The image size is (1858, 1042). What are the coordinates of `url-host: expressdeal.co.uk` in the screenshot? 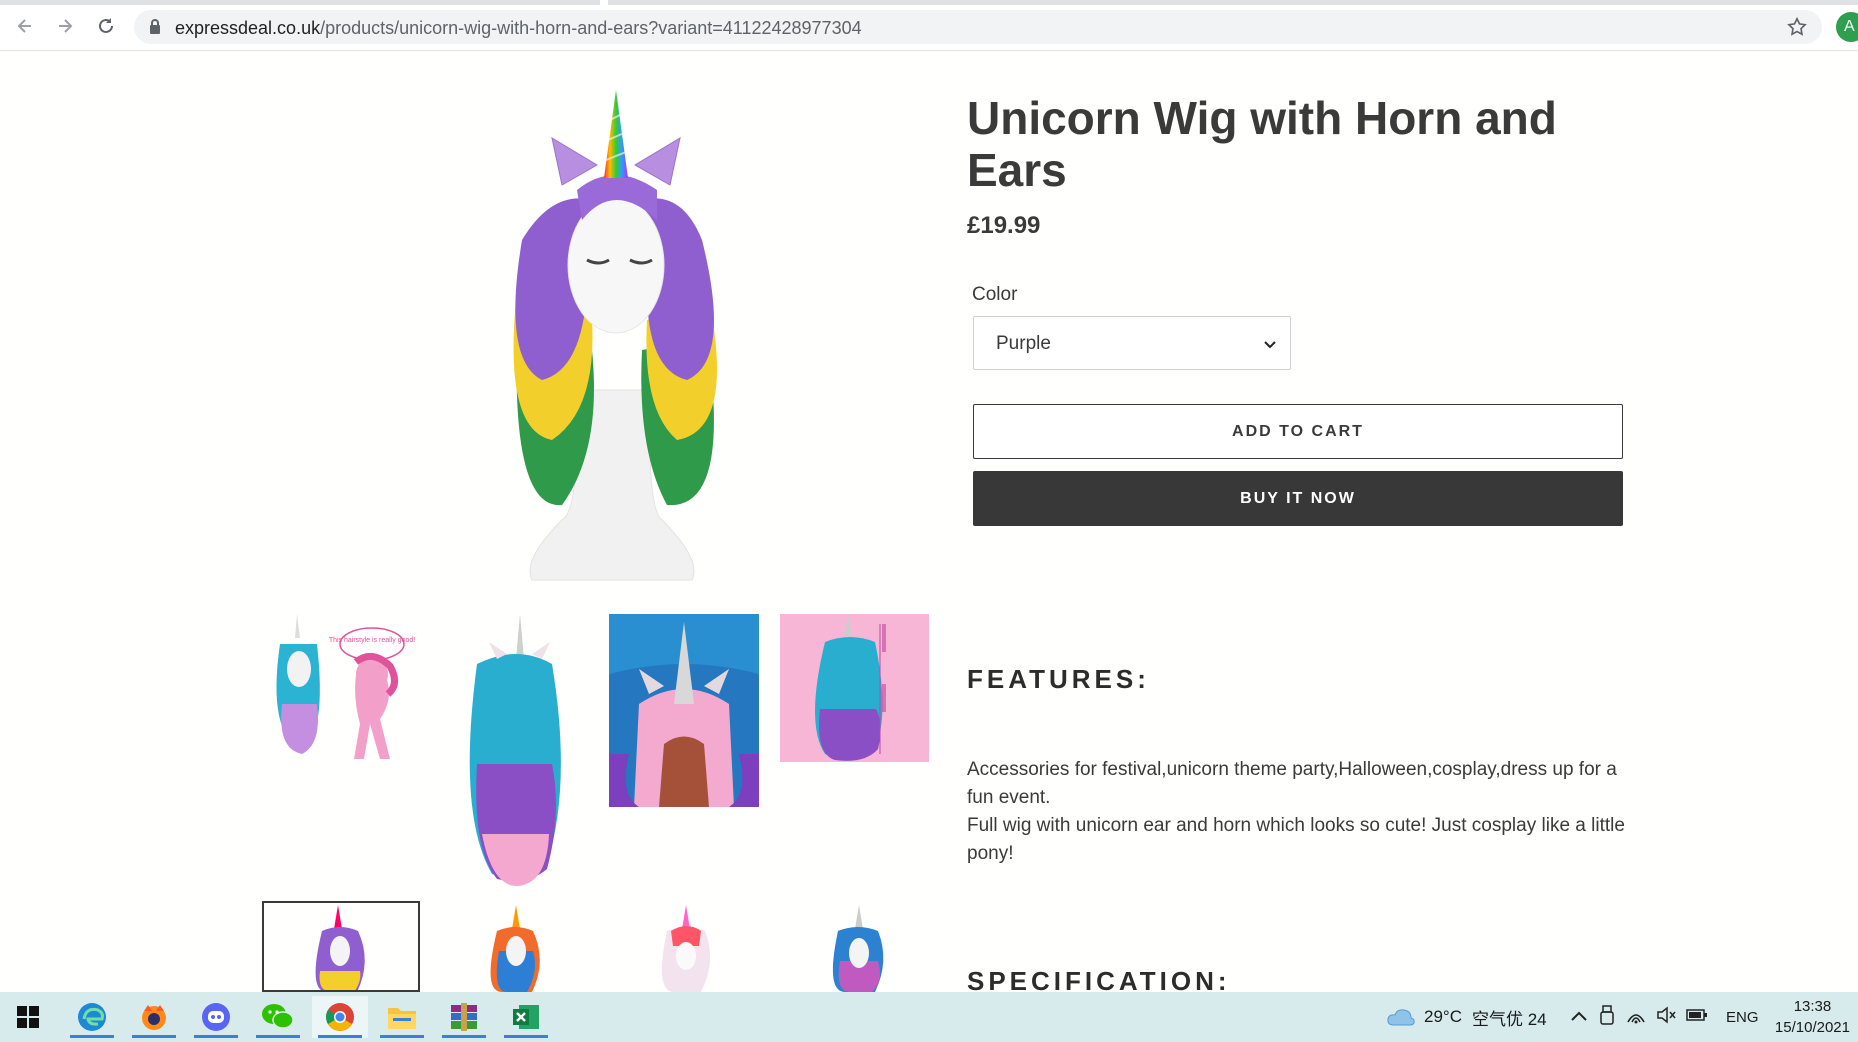 It's located at (248, 28).